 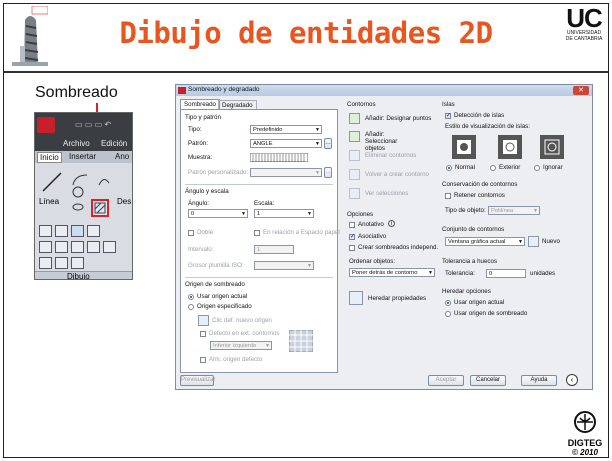 What do you see at coordinates (61, 263) in the screenshot?
I see `revcloud-icon` at bounding box center [61, 263].